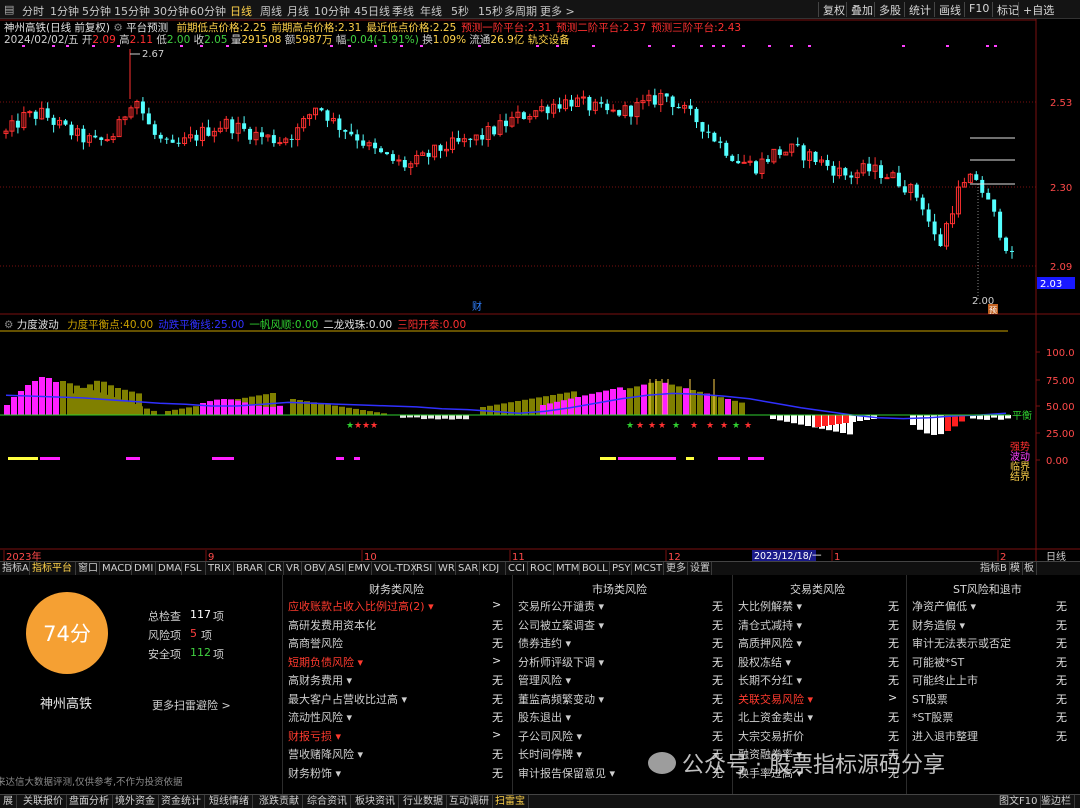 This screenshot has width=1080, height=808. Describe the element at coordinates (394, 569) in the screenshot. I see `indicator-tab-14: VOL-TDX` at that location.